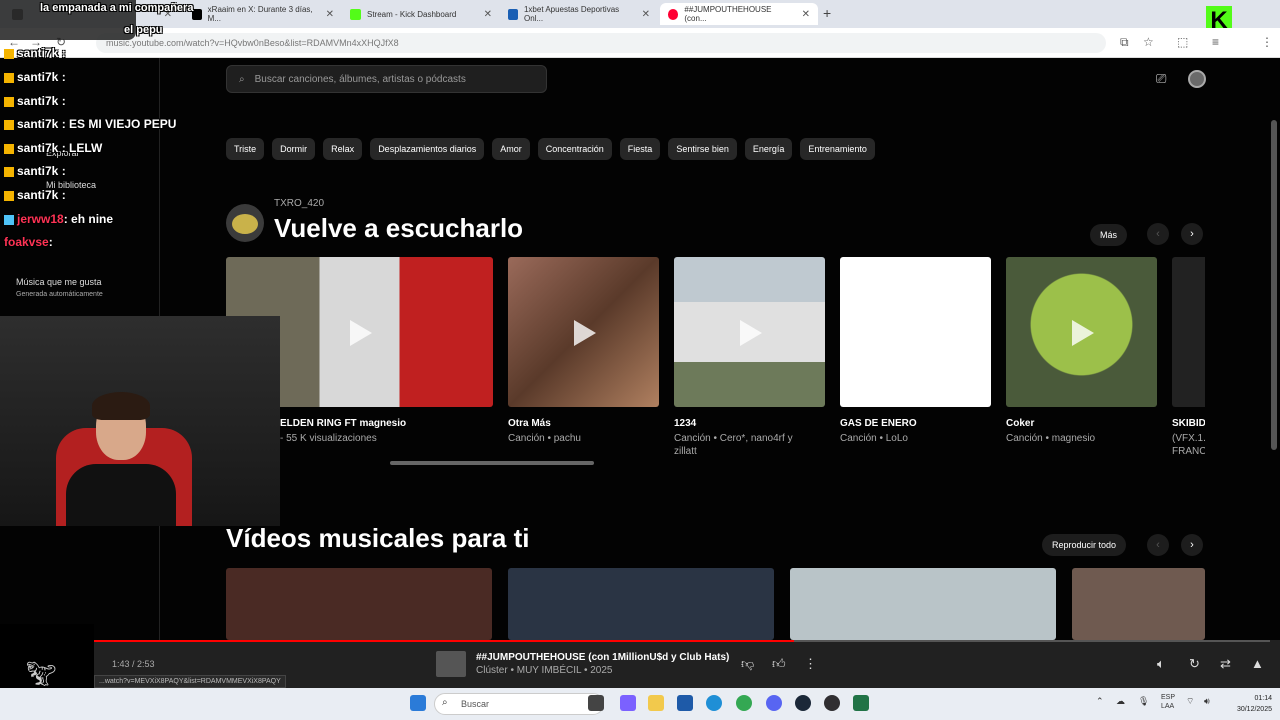 This screenshot has width=1280, height=720. What do you see at coordinates (685, 423) in the screenshot?
I see `card-title: 1234` at bounding box center [685, 423].